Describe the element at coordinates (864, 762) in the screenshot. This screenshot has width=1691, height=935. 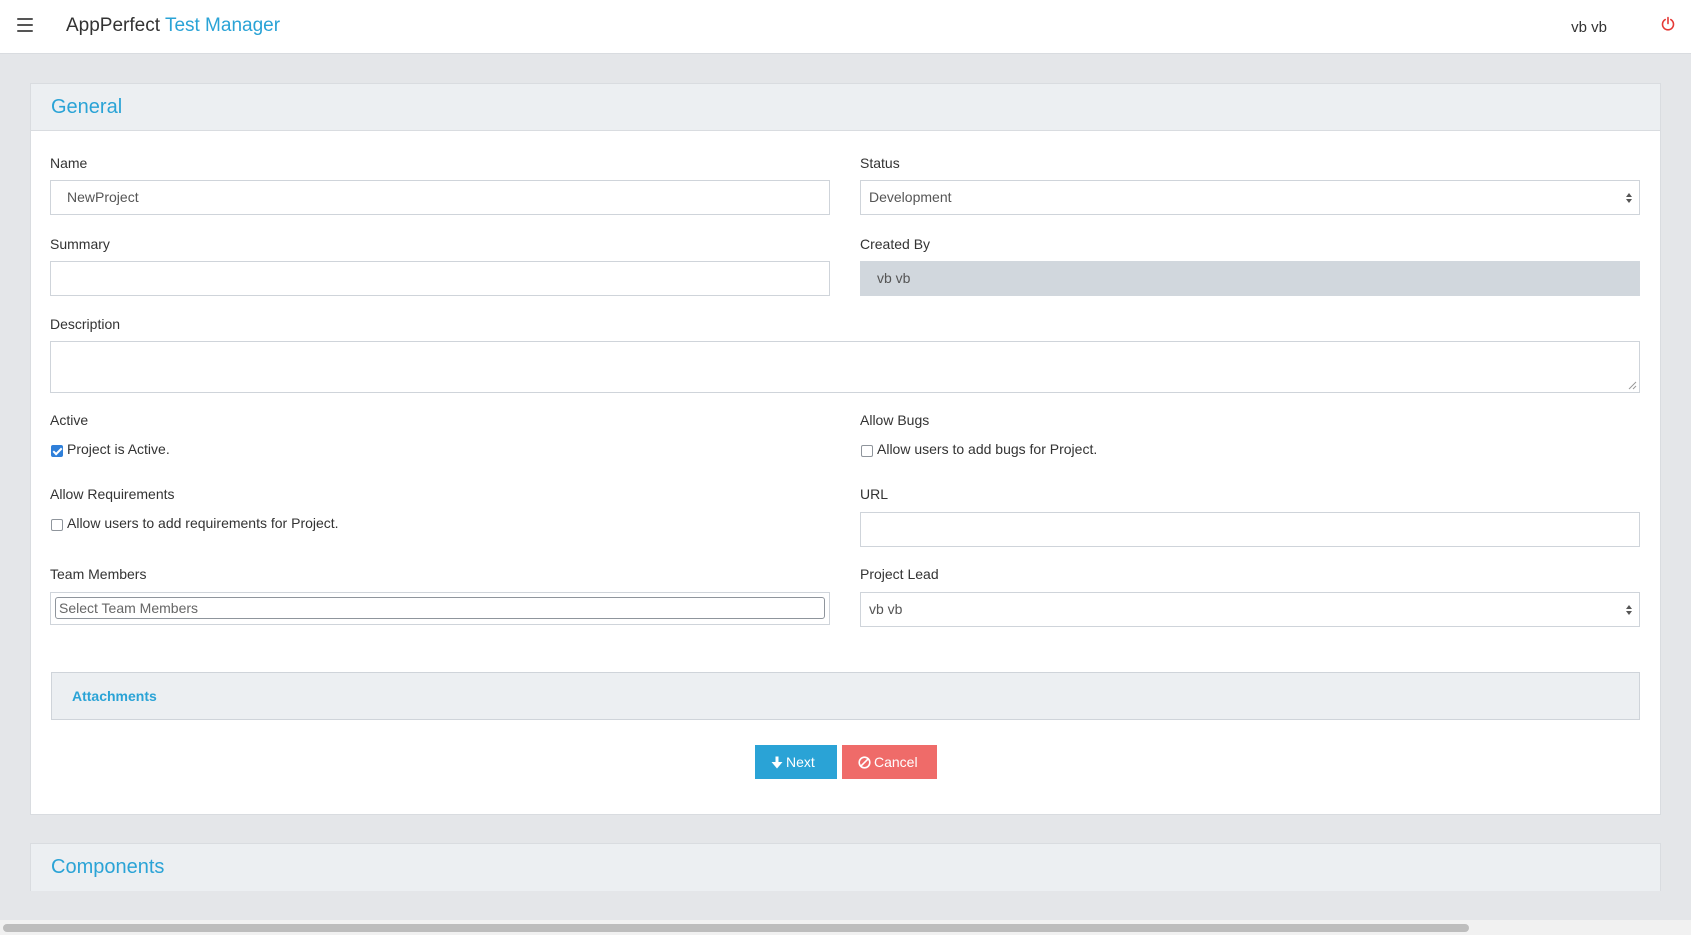
I see `ban-icon` at that location.